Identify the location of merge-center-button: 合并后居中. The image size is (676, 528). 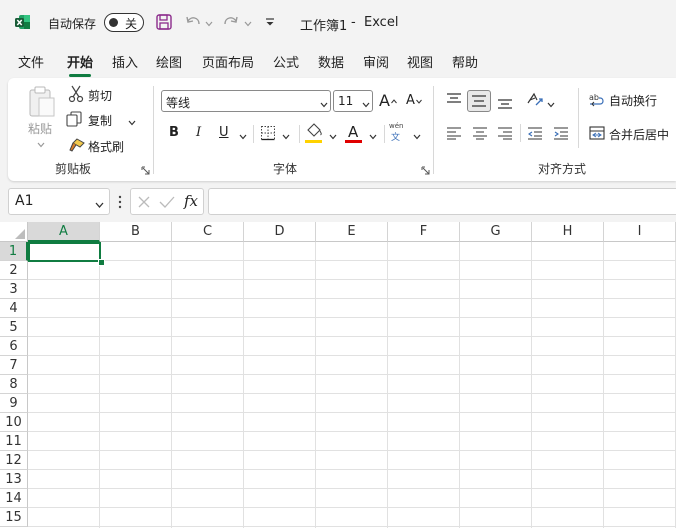
(632, 134).